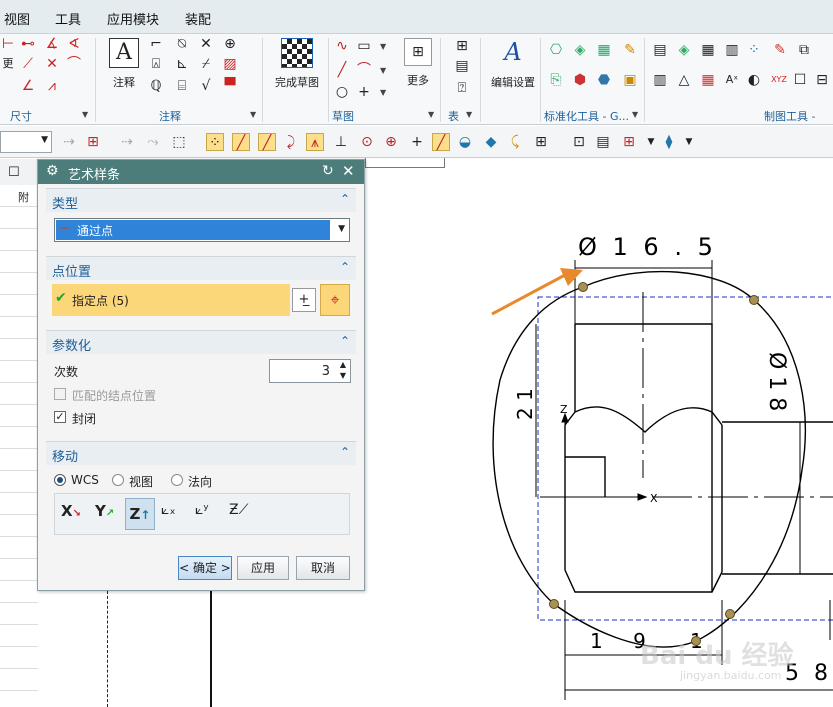 The width and height of the screenshot is (833, 707). What do you see at coordinates (304, 300) in the screenshot?
I see `point-dialog-button: +̲` at bounding box center [304, 300].